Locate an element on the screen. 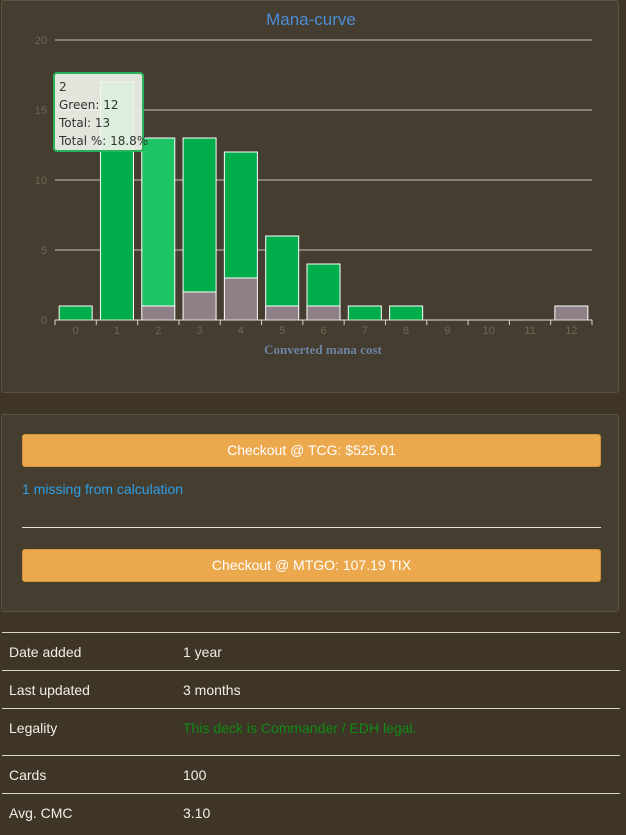 This screenshot has width=626, height=835. info-value: 100 is located at coordinates (195, 775).